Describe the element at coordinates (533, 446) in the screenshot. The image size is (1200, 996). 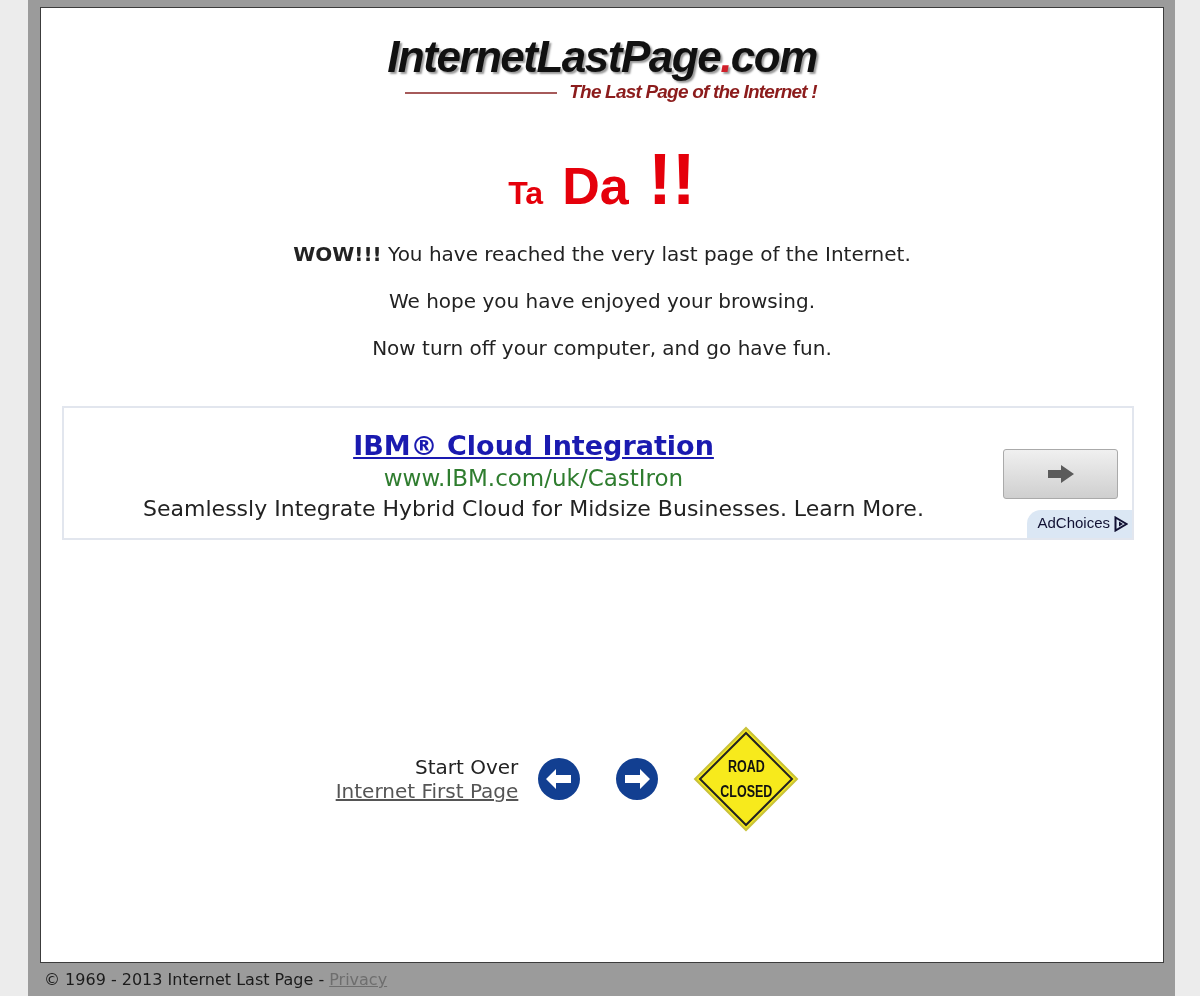
I see `ad-title-link: IBM® Cloud Integration` at that location.